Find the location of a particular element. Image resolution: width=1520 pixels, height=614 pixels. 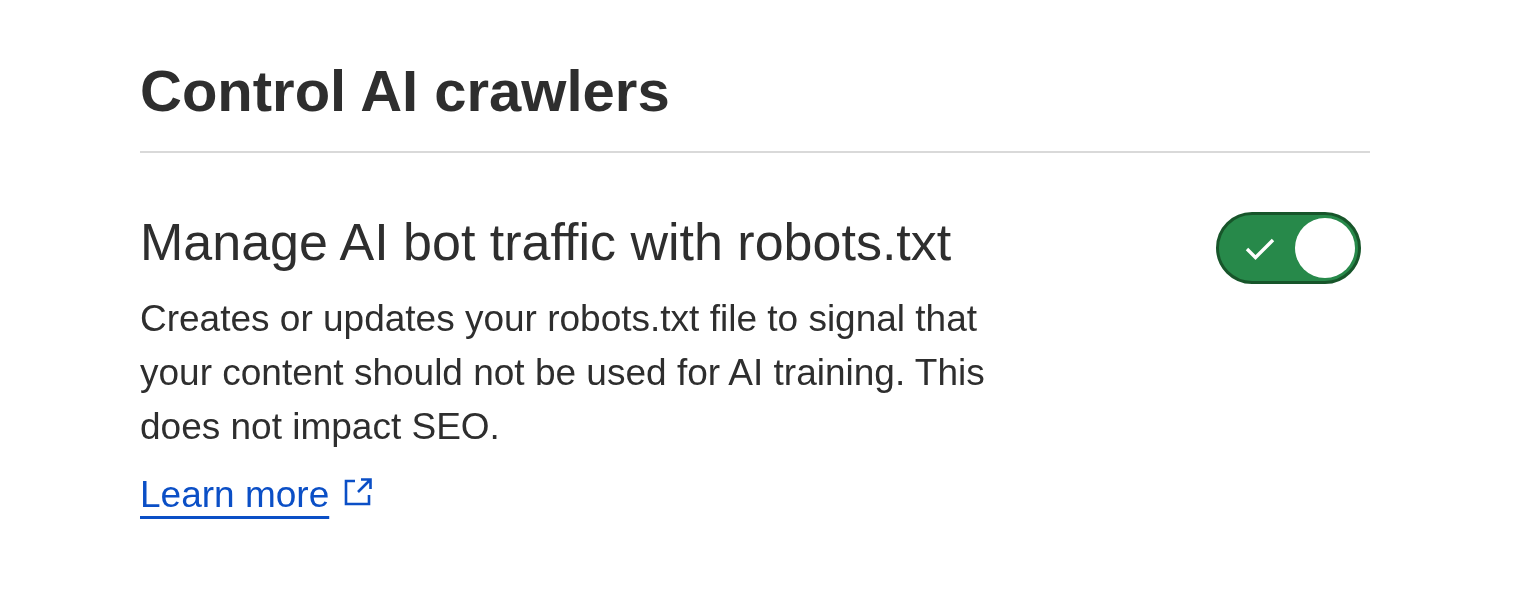

toggle-thumb is located at coordinates (1325, 248).